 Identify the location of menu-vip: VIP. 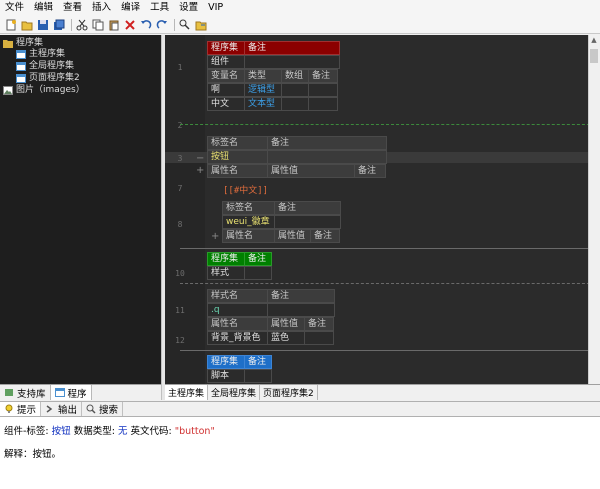
(215, 8).